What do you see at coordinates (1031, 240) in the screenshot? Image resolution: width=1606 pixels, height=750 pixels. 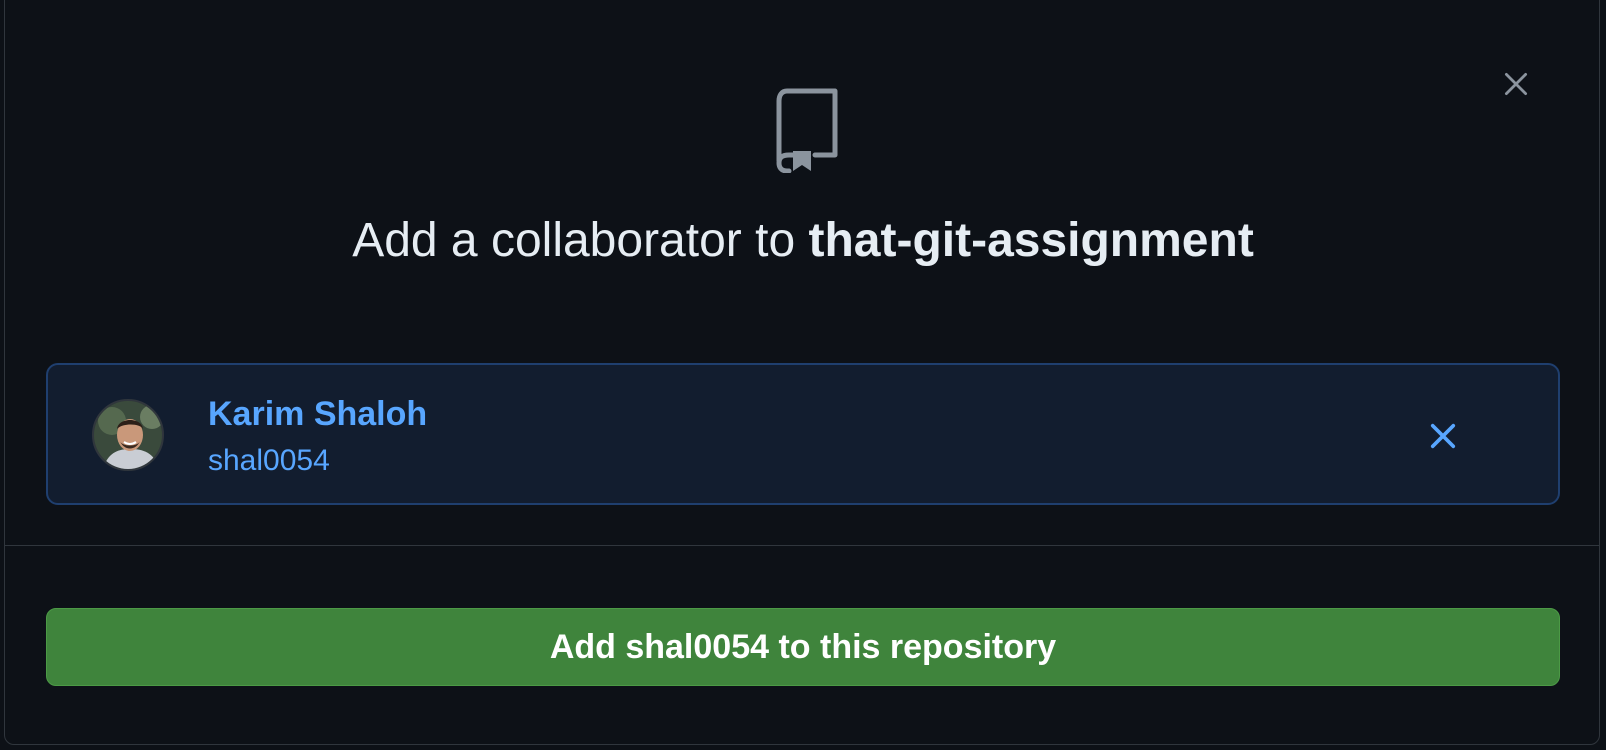 I see `repository-name: that-git-assignment` at bounding box center [1031, 240].